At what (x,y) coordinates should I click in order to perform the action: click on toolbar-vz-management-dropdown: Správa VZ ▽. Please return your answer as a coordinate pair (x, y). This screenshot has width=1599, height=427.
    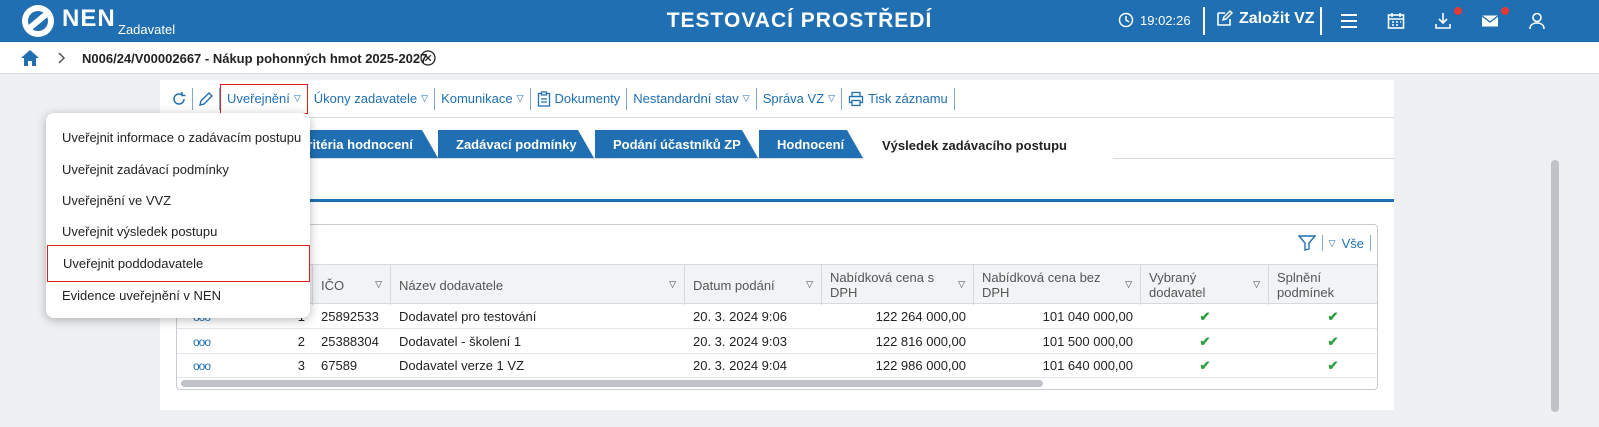
    Looking at the image, I should click on (800, 98).